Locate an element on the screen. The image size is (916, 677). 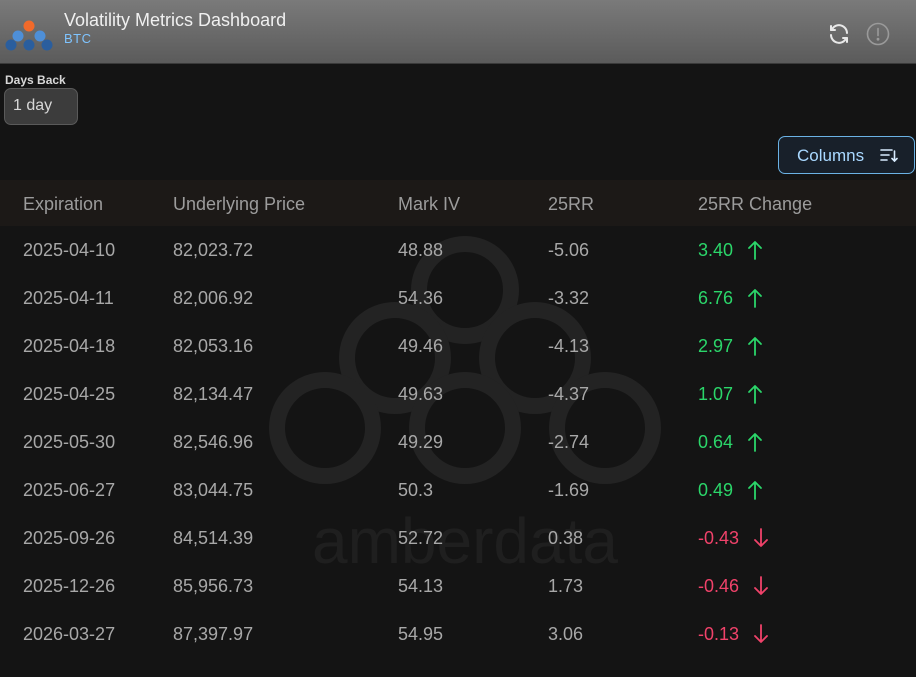
expiration-cell: 2025-12-26 is located at coordinates (69, 586).